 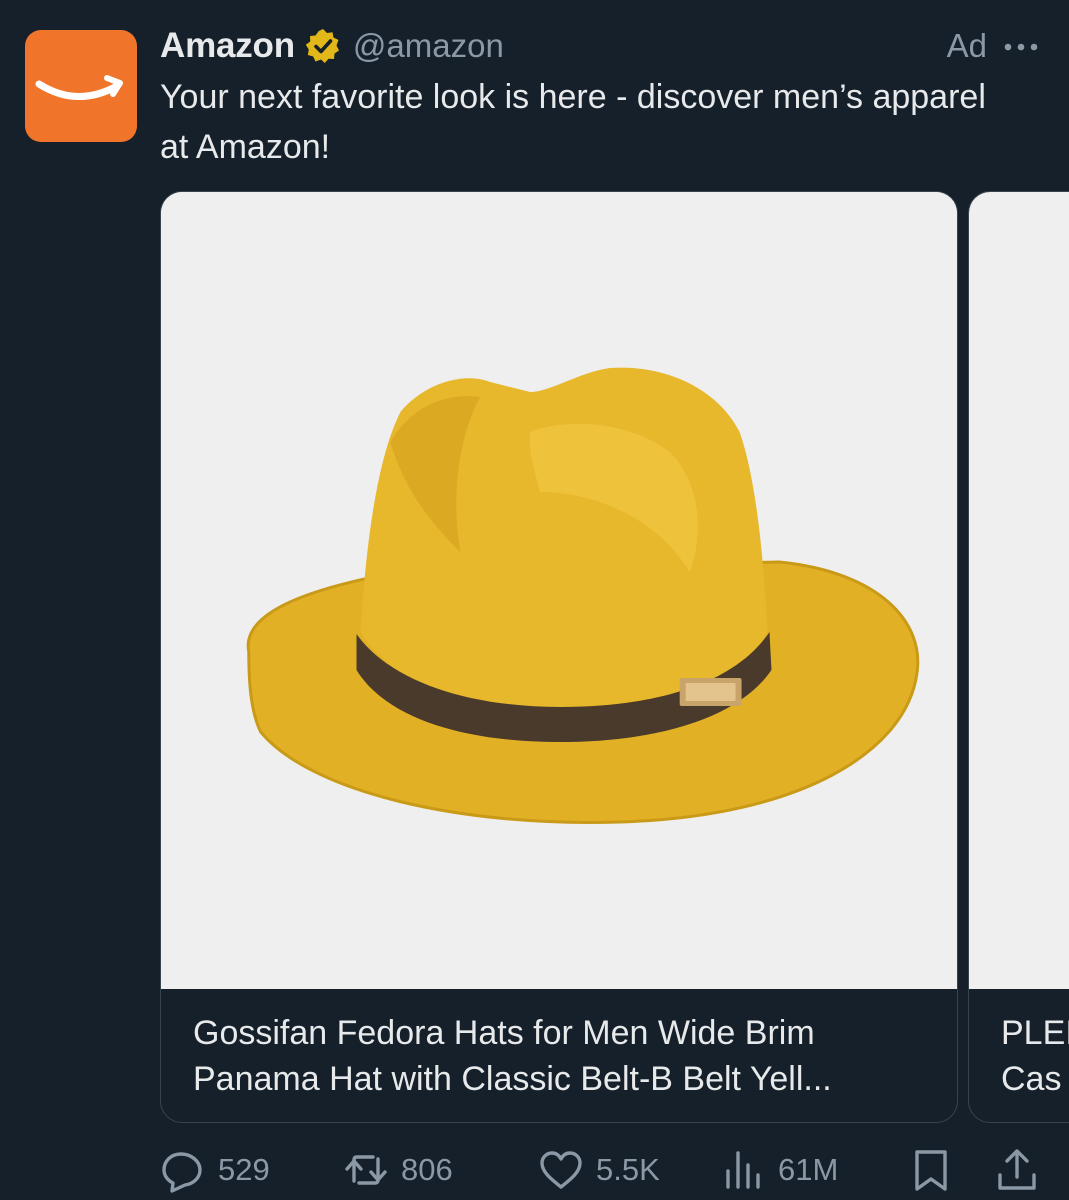 I want to click on analytics-bars-icon, so click(x=743, y=1170).